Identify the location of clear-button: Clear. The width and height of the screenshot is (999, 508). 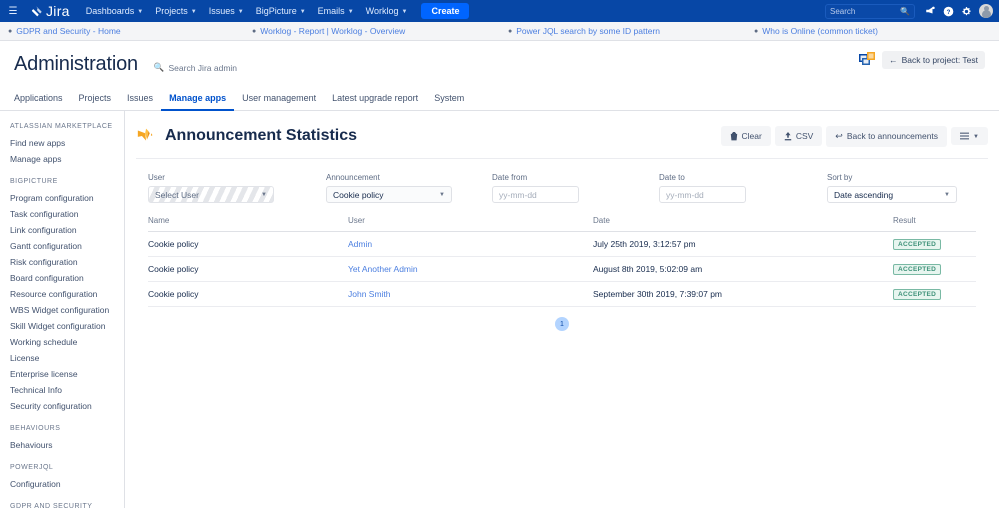
(745, 136).